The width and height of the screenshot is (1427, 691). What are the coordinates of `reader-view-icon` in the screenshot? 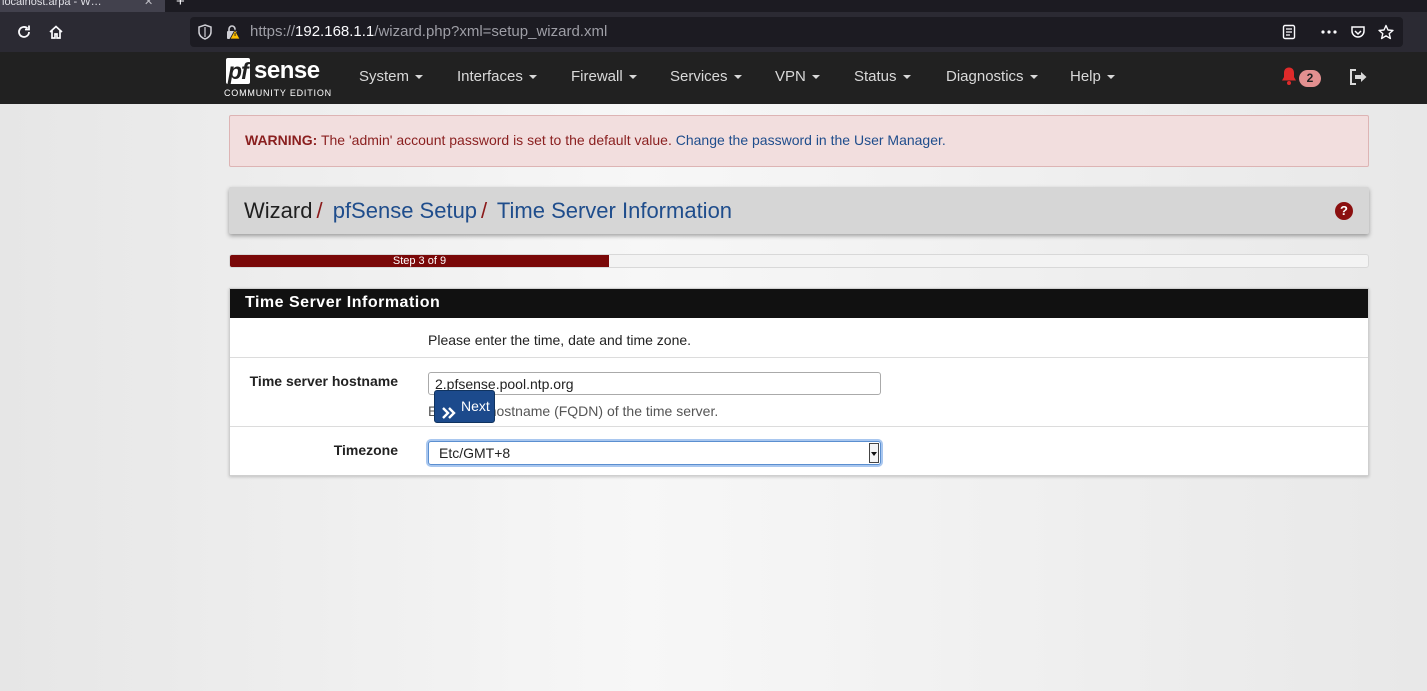 It's located at (1289, 32).